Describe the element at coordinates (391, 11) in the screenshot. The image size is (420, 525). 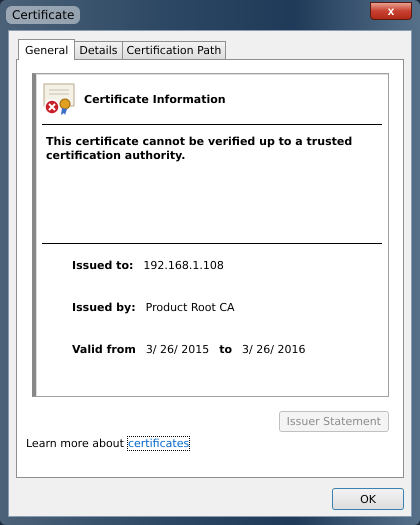
I see `close-button: x` at that location.